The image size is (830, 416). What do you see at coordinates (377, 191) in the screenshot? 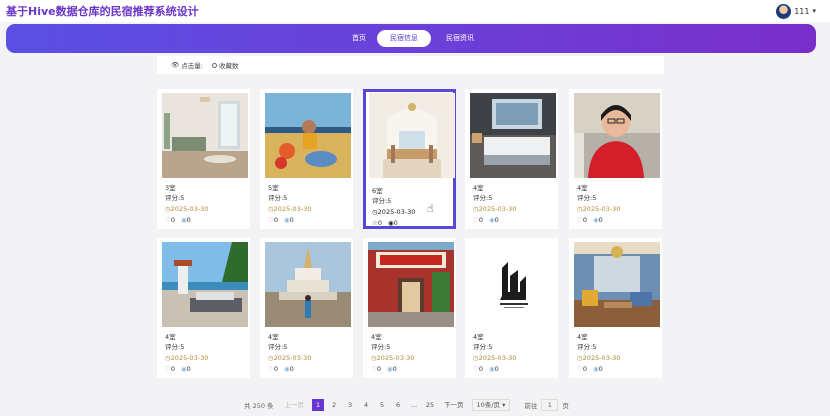
I see `listing-name: 6室` at bounding box center [377, 191].